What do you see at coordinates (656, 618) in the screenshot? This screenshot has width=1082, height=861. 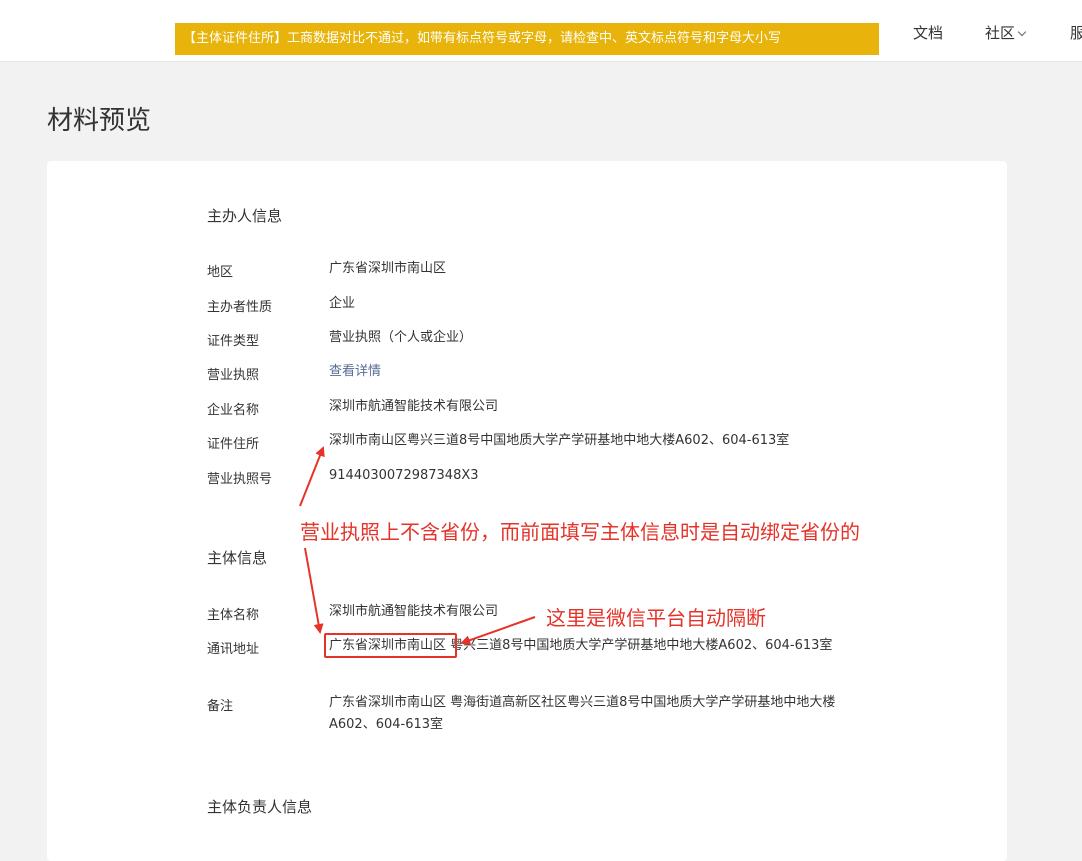 I see `annotation-note-platform-split: 这里是微信平台自动隔断` at bounding box center [656, 618].